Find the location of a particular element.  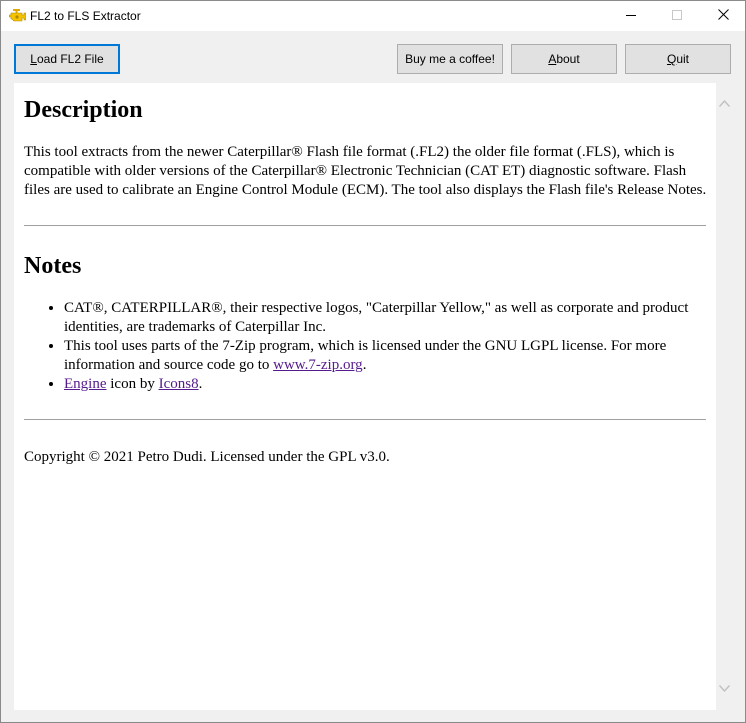

engine-icon is located at coordinates (17, 15).